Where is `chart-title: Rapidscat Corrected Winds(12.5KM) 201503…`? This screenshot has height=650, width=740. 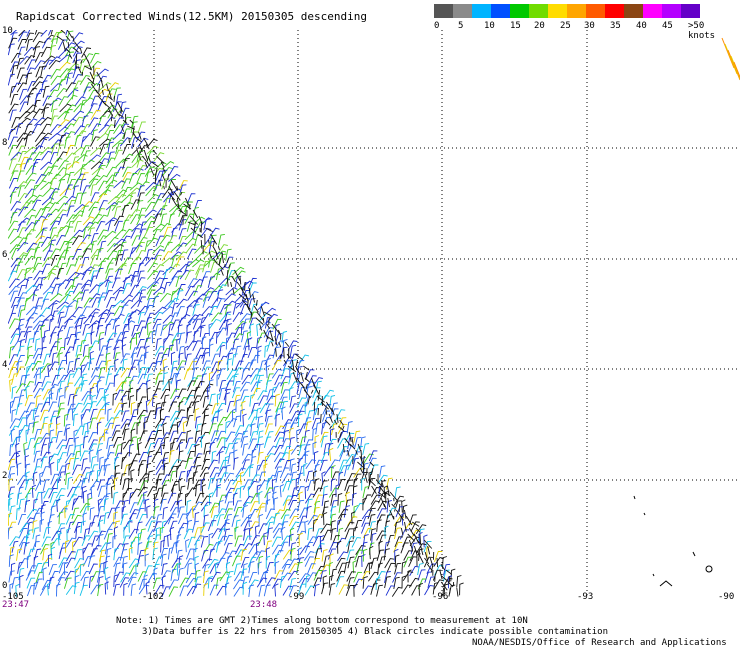
chart-title: Rapidscat Corrected Winds(12.5KM) 201503… is located at coordinates (191, 16).